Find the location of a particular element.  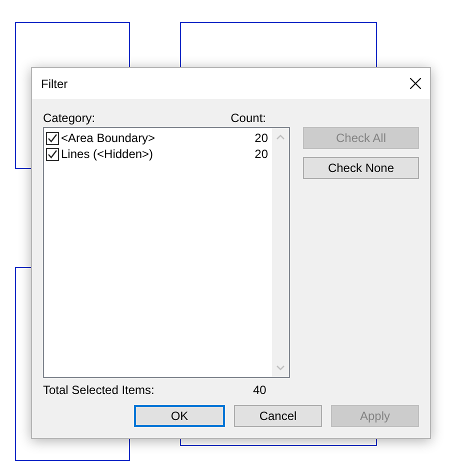

column-header: Category: is located at coordinates (69, 118).